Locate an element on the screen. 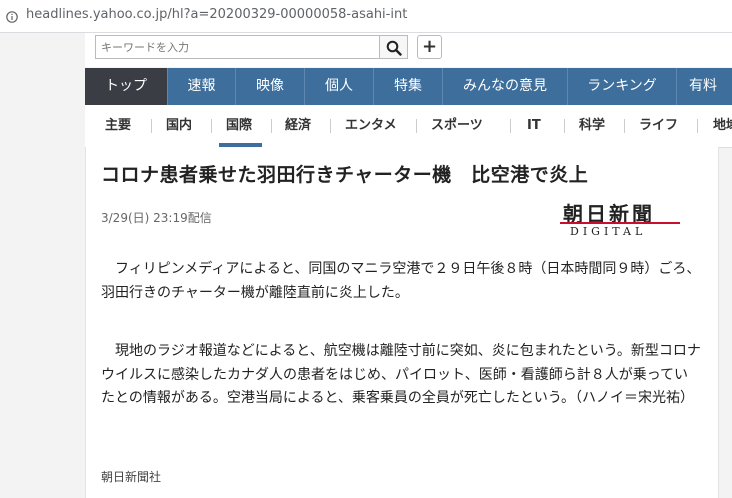  category-main: 主要 is located at coordinates (118, 126).